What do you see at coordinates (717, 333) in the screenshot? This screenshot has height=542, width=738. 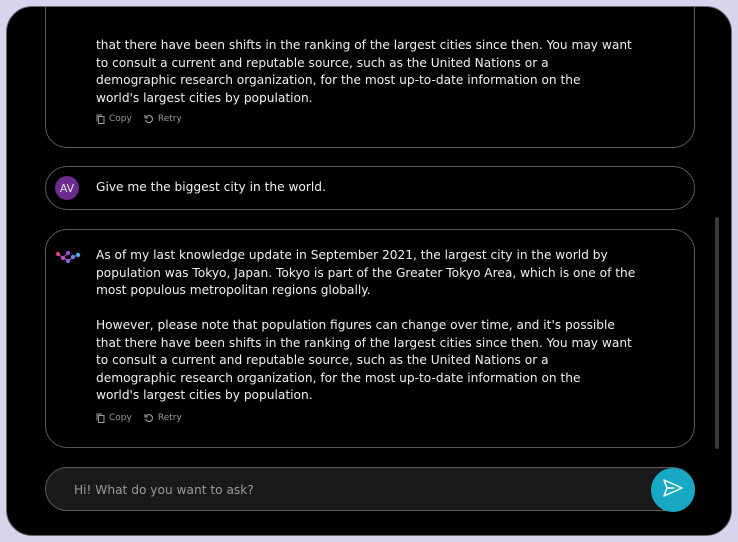 I see `scrollbar` at bounding box center [717, 333].